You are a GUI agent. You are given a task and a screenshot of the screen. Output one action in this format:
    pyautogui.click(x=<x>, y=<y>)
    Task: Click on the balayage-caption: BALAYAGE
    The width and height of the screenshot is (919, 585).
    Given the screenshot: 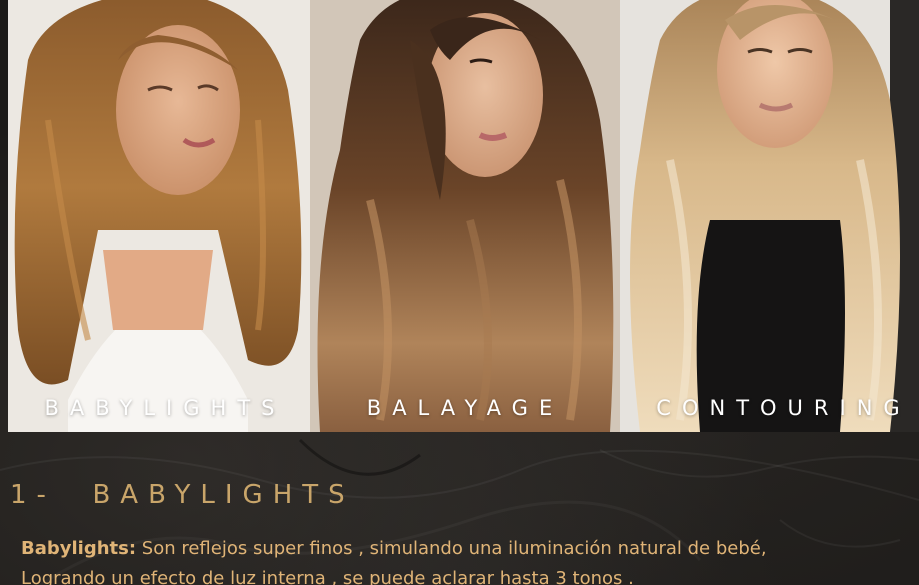 What is the action you would take?
    pyautogui.click(x=465, y=408)
    